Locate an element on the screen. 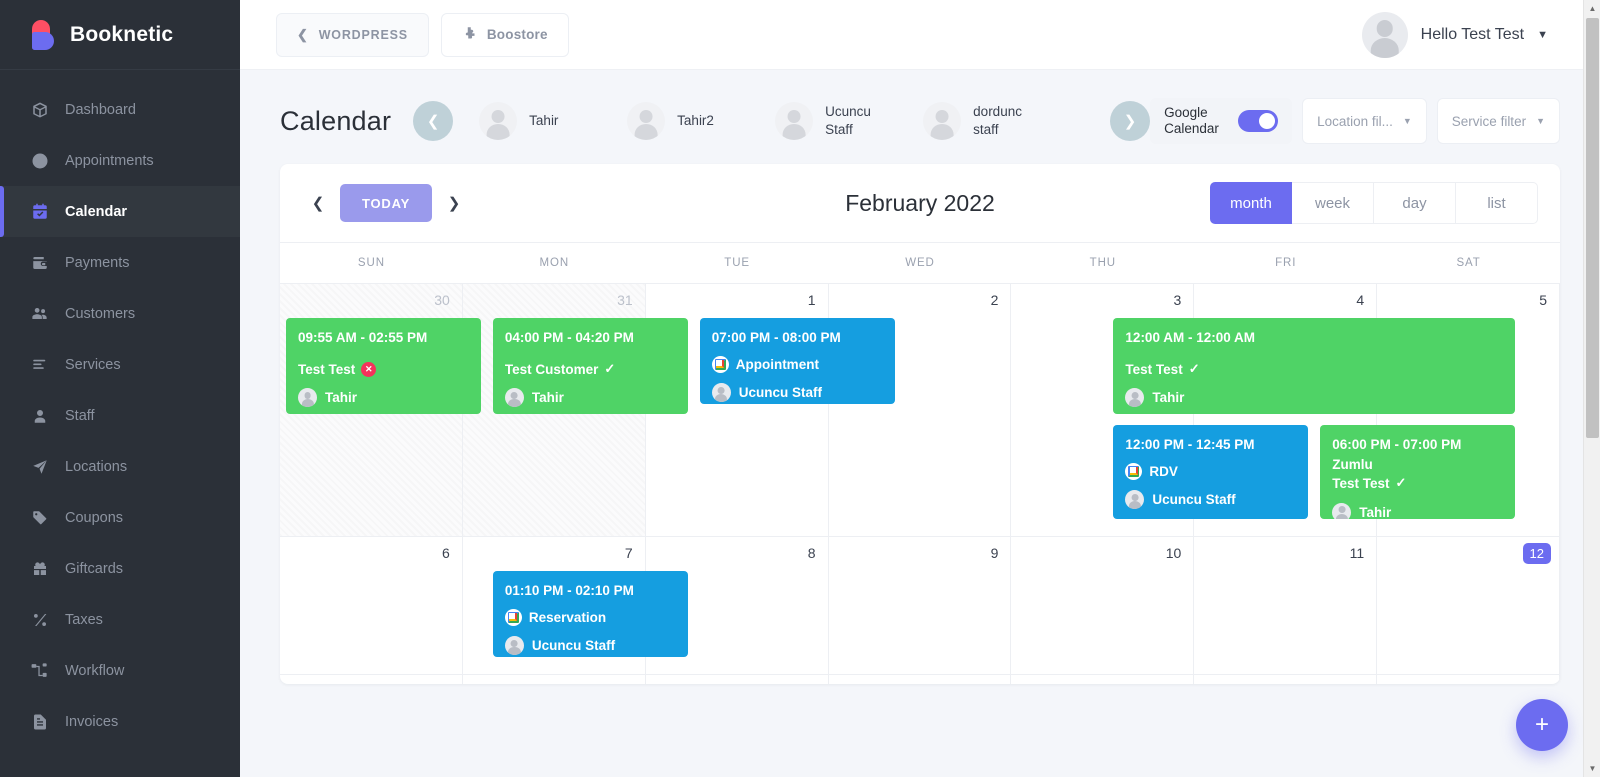 Image resolution: width=1600 pixels, height=777 pixels. day-cell: 19 is located at coordinates (1468, 679).